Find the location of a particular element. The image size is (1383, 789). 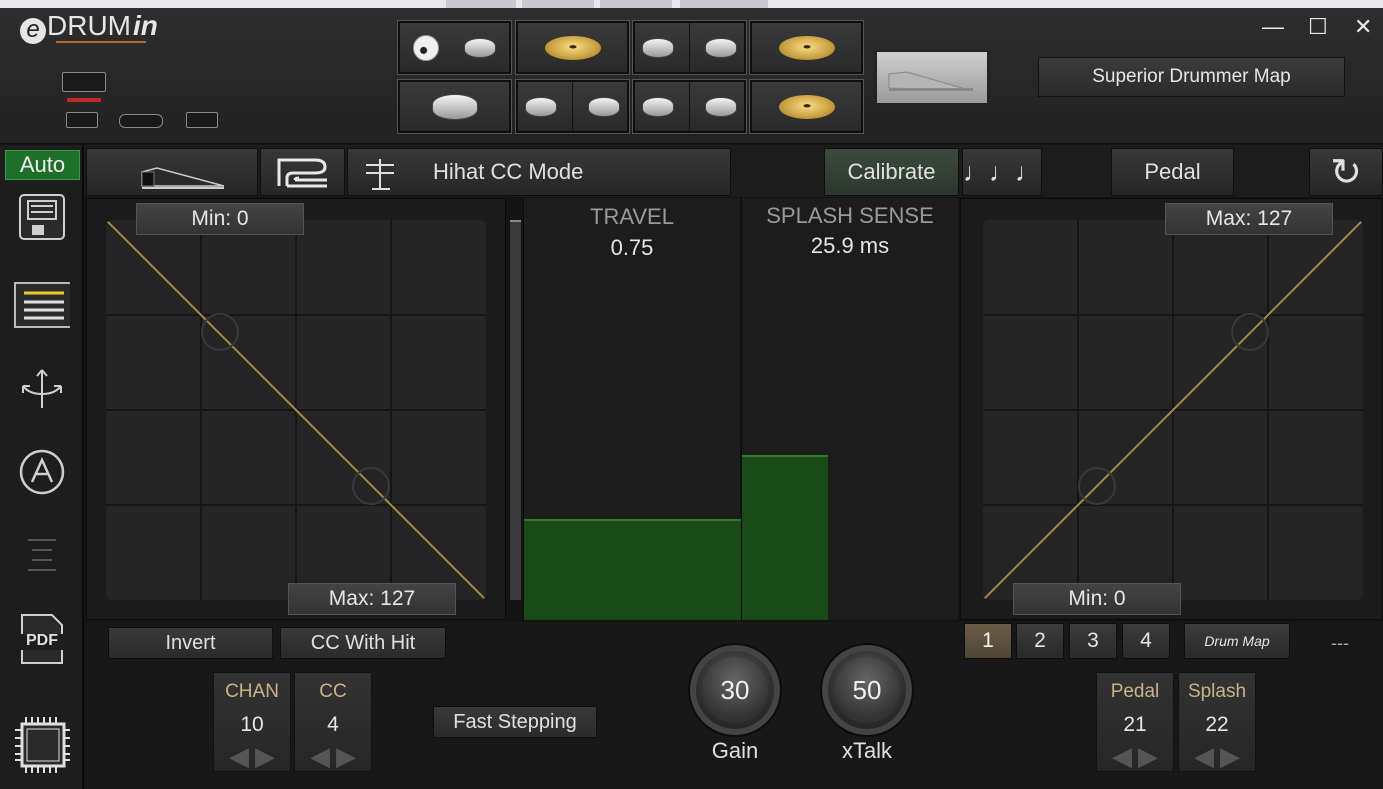

pdf-icon: PDF is located at coordinates (42, 639).